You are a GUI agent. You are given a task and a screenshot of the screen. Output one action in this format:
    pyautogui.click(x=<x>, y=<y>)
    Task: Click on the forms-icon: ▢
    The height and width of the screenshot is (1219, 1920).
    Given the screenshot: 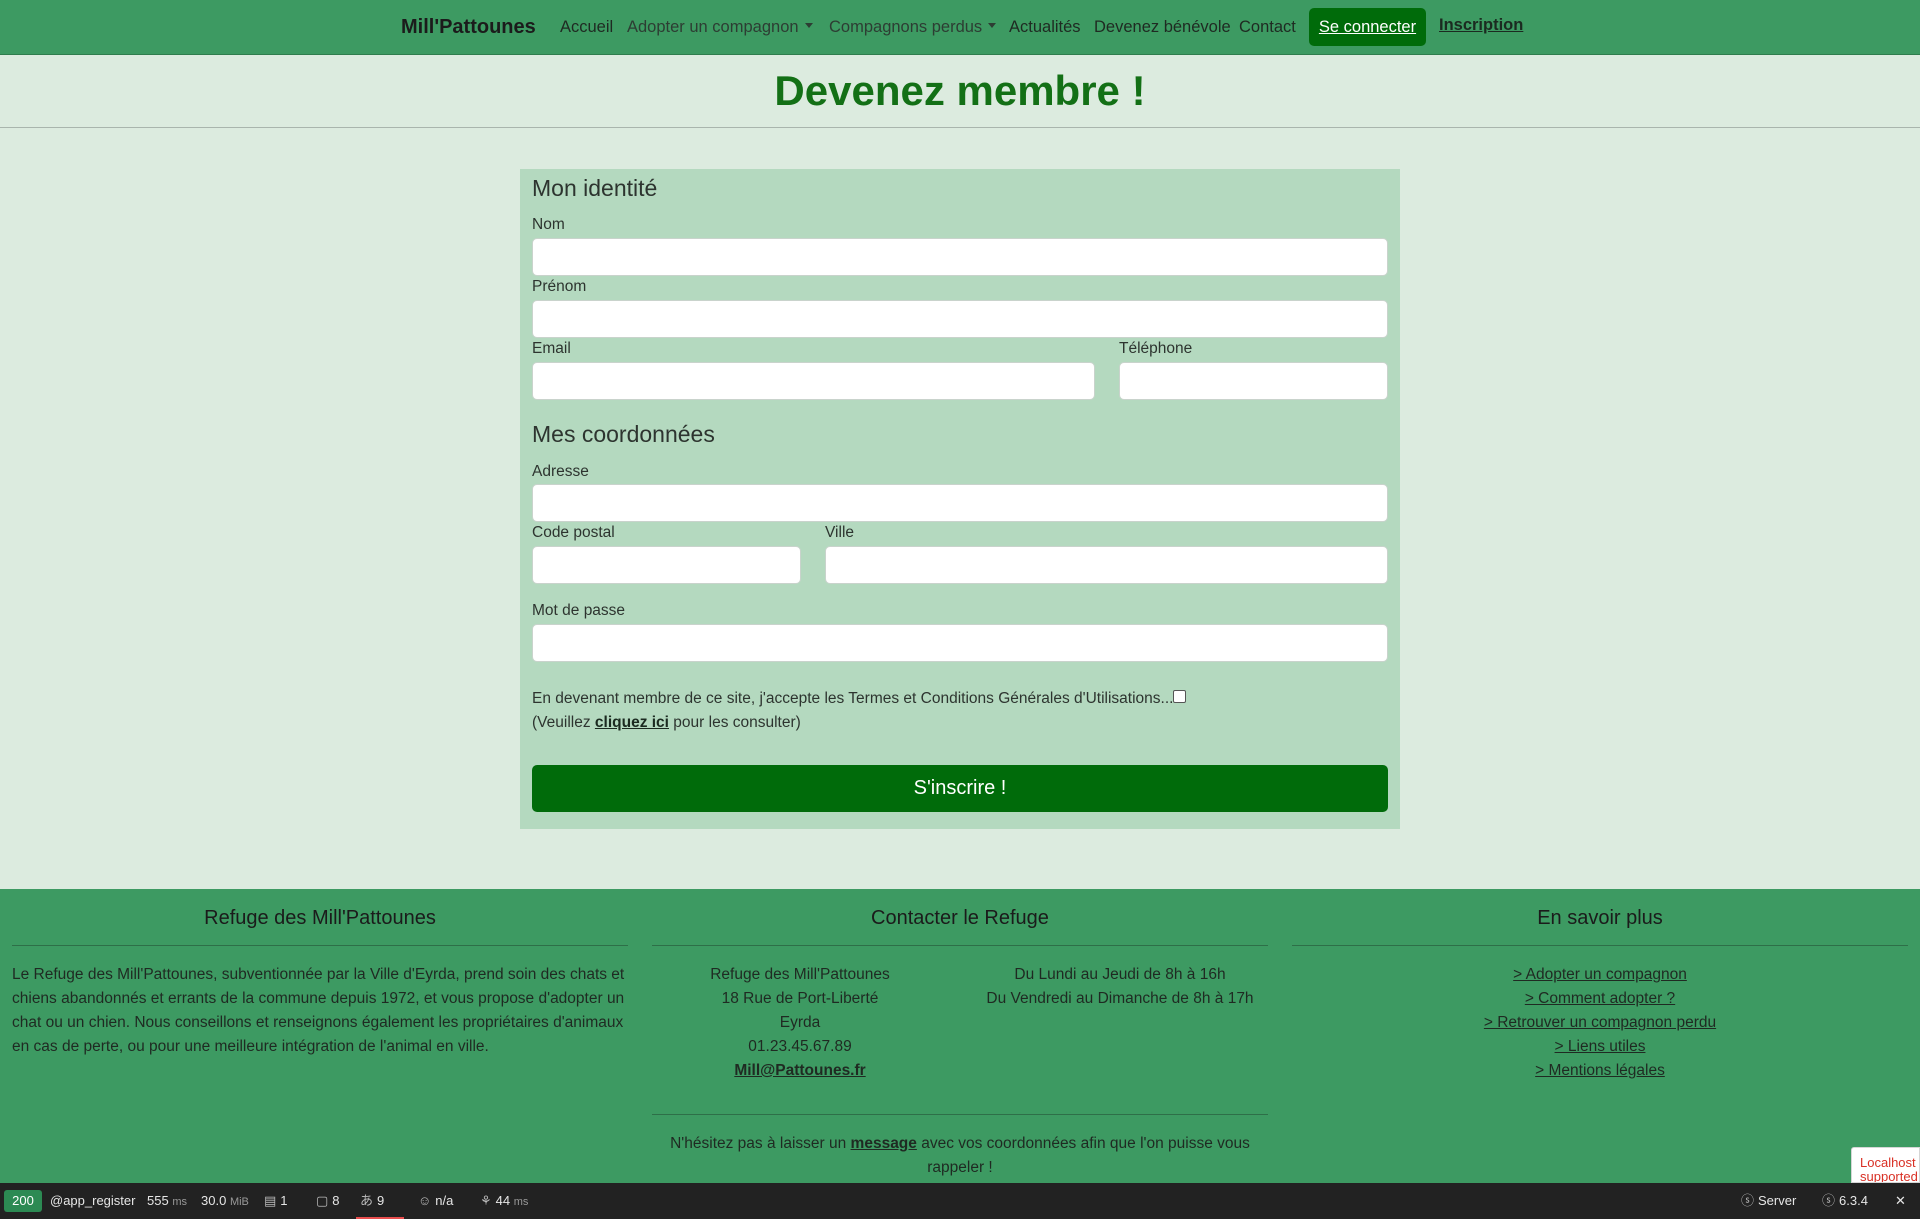 What is the action you would take?
    pyautogui.click(x=322, y=1200)
    